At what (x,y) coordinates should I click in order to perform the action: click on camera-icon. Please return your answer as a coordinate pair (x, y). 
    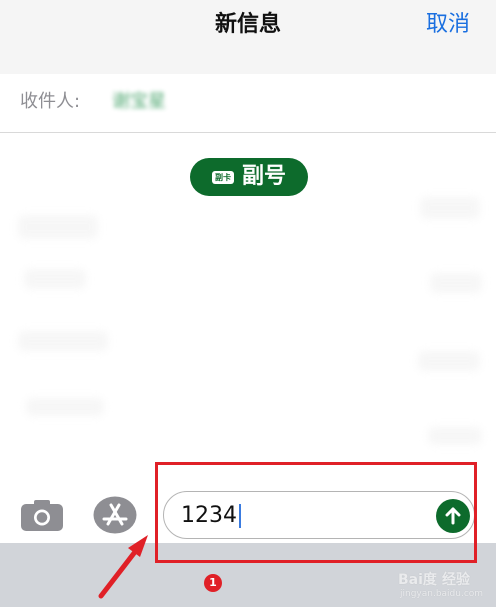
    Looking at the image, I should click on (42, 515).